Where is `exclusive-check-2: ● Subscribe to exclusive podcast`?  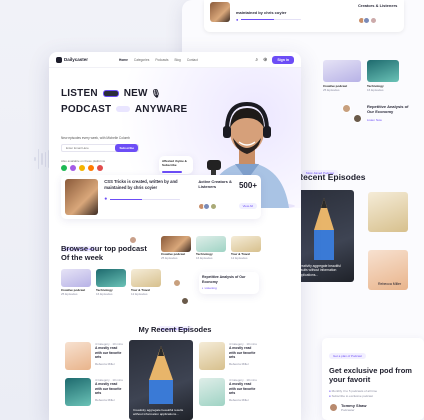
exclusive-check-2: ● Subscribe to exclusive podcast is located at coordinates (351, 396).